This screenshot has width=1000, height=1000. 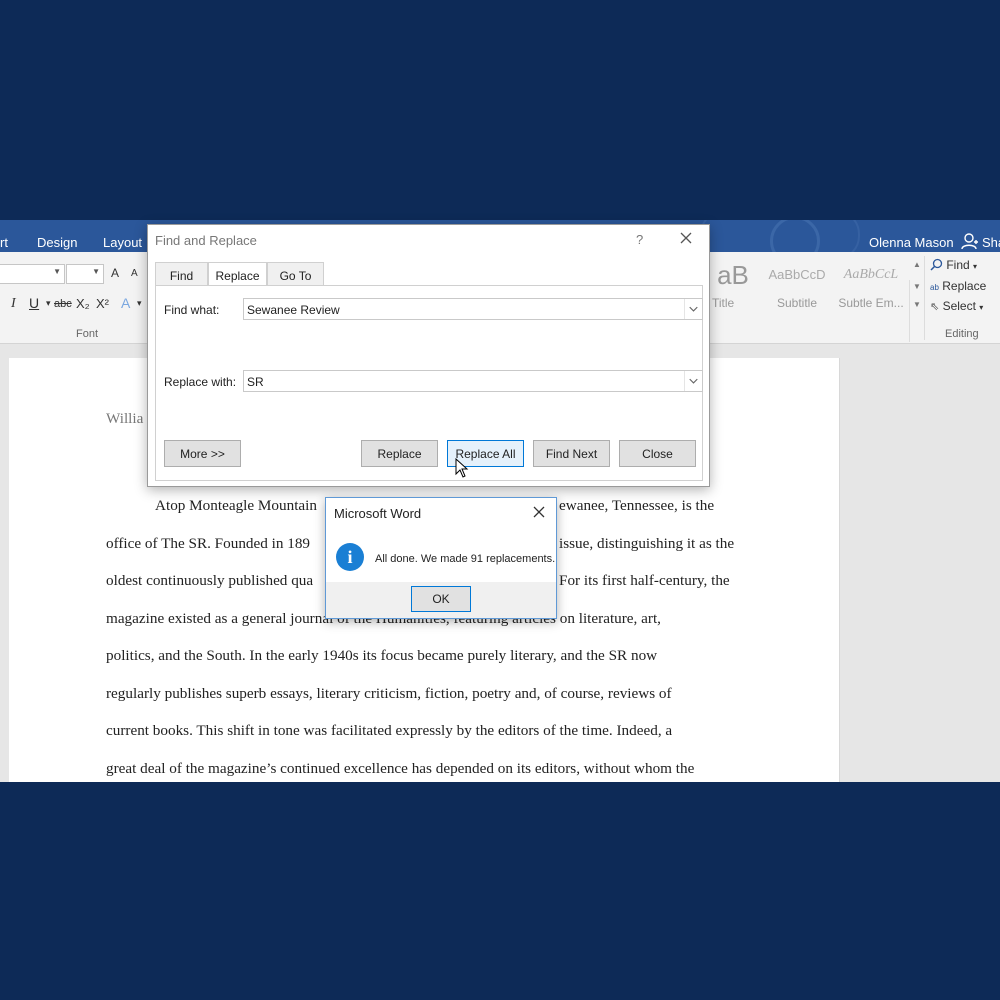 What do you see at coordinates (87, 334) in the screenshot?
I see `font-group-label: Font` at bounding box center [87, 334].